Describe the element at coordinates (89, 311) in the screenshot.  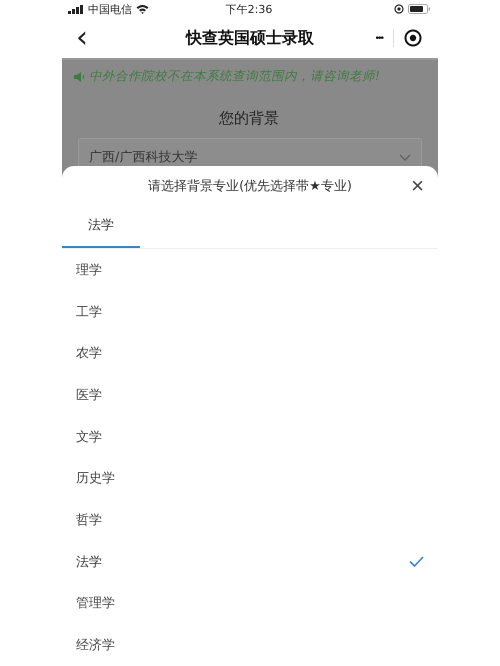
I see `major-option: 工学` at that location.